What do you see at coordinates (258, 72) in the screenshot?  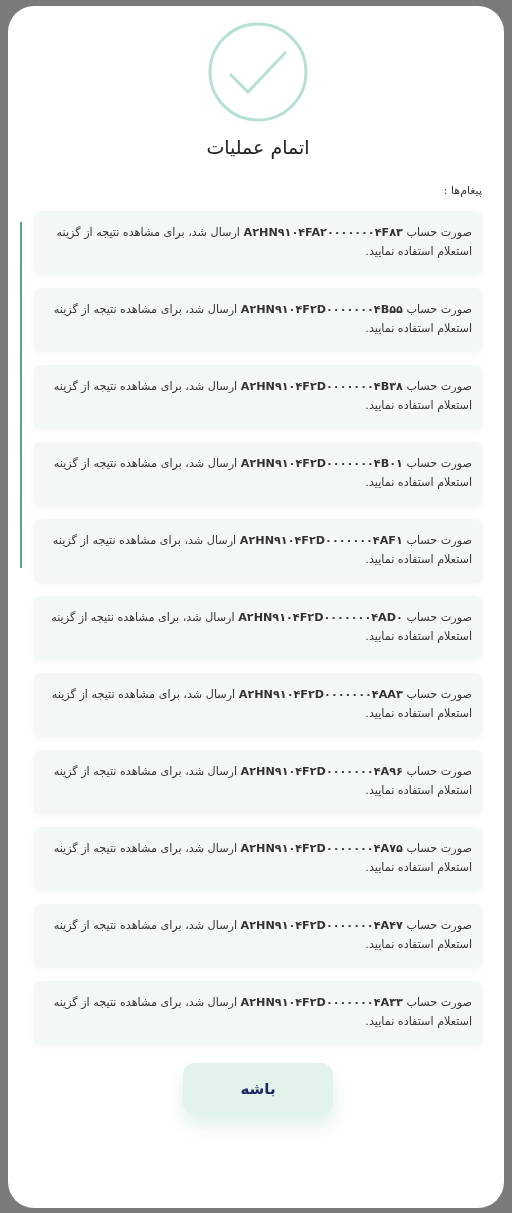 I see `check-circle-icon` at bounding box center [258, 72].